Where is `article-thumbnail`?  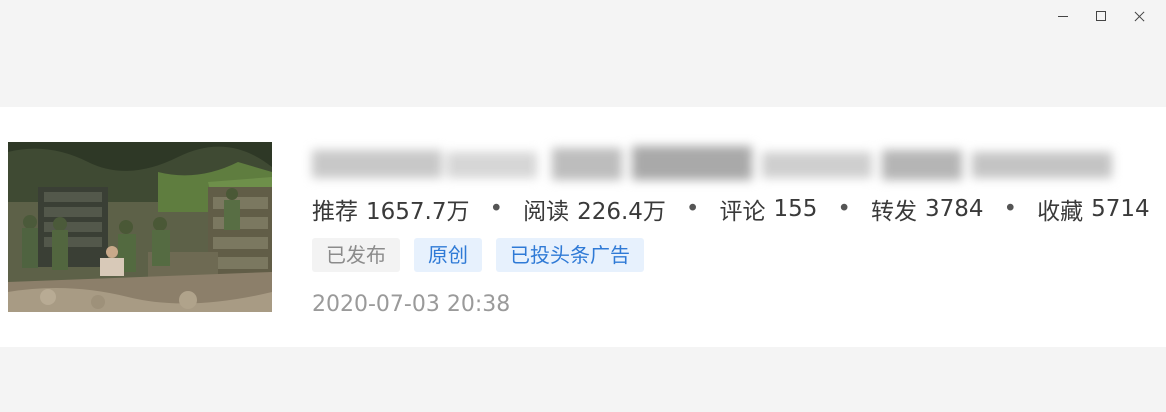
article-thumbnail is located at coordinates (140, 227).